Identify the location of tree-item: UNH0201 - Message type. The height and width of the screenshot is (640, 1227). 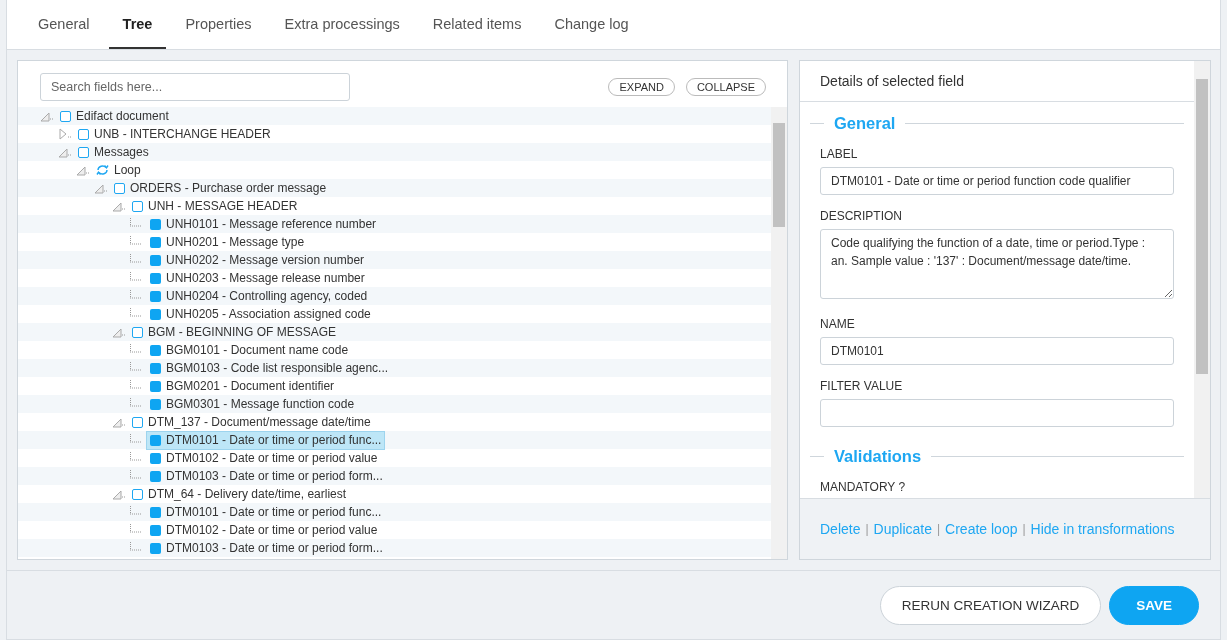
(227, 242).